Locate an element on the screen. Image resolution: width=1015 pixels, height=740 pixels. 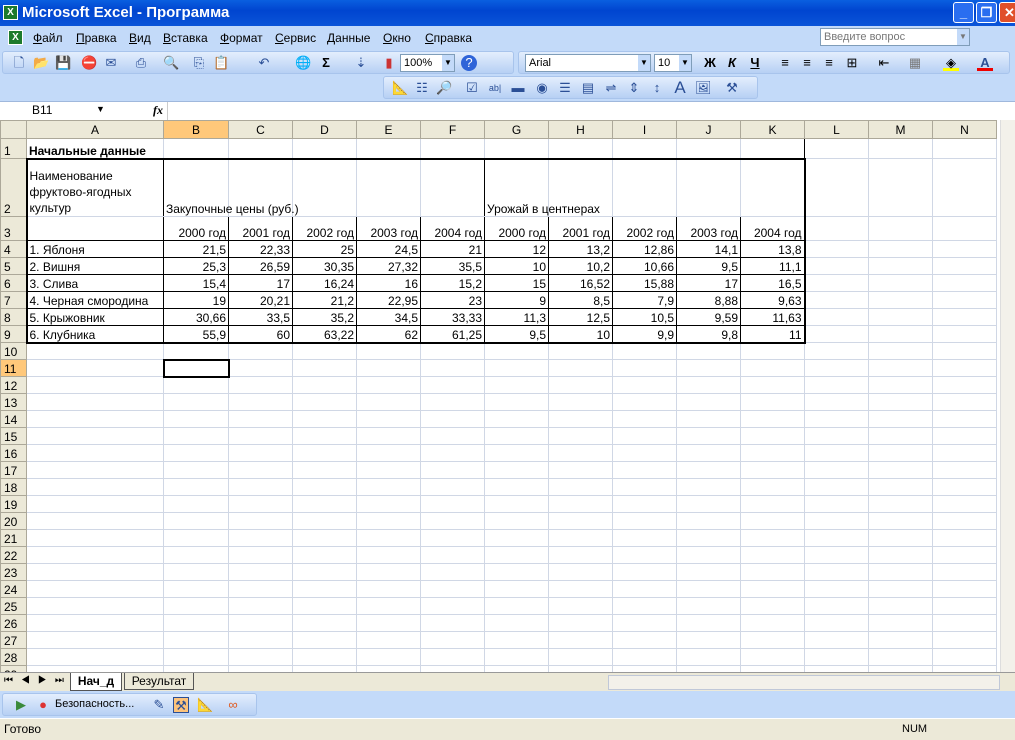
cell-I12 is located at coordinates (644, 385).